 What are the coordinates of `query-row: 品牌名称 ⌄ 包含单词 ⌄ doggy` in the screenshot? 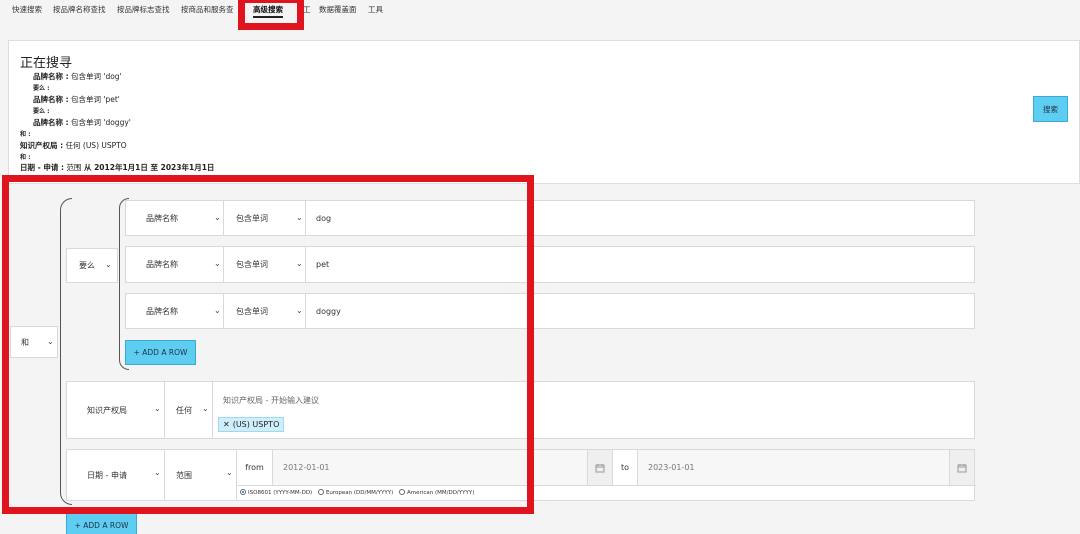 It's located at (550, 311).